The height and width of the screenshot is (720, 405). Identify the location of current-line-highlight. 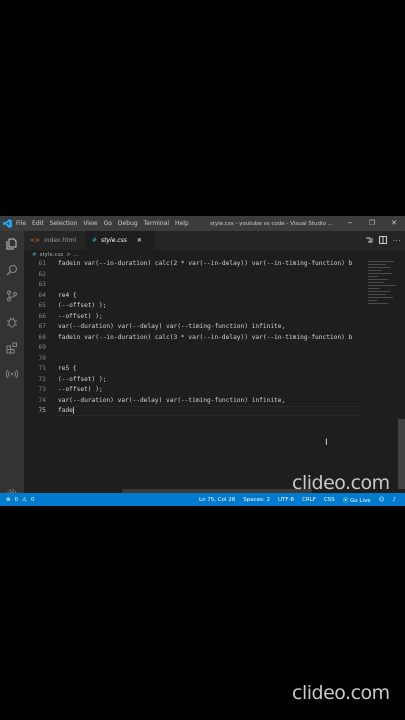
(209, 411).